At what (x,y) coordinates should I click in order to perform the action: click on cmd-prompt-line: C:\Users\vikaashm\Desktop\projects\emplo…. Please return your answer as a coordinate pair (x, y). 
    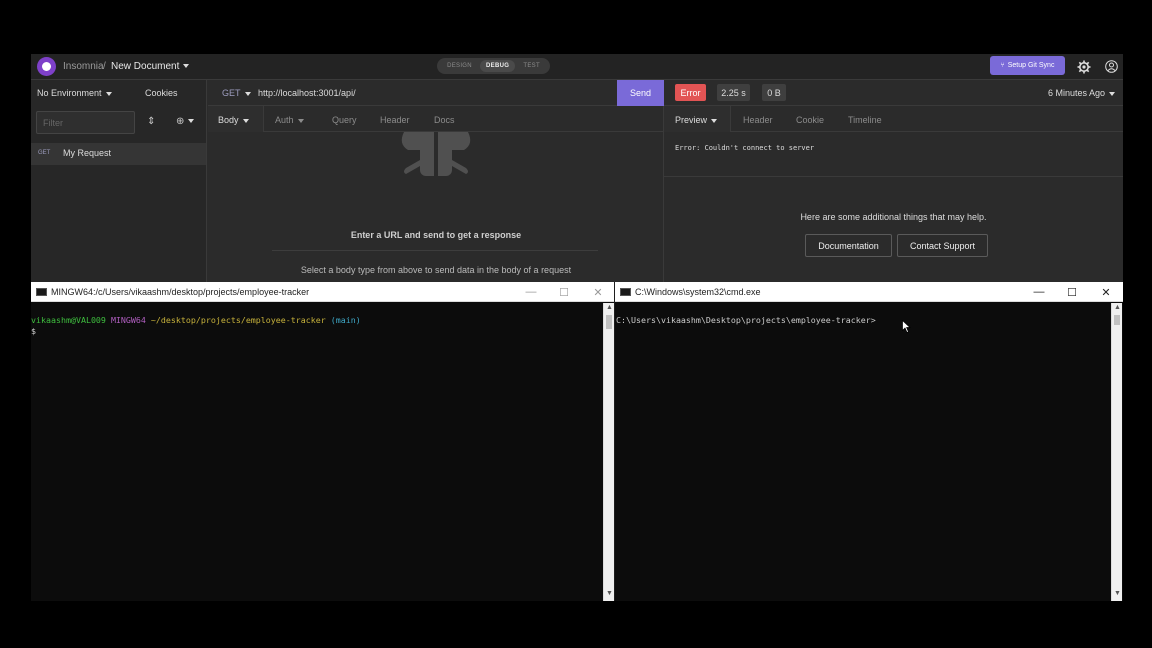
    Looking at the image, I should click on (746, 320).